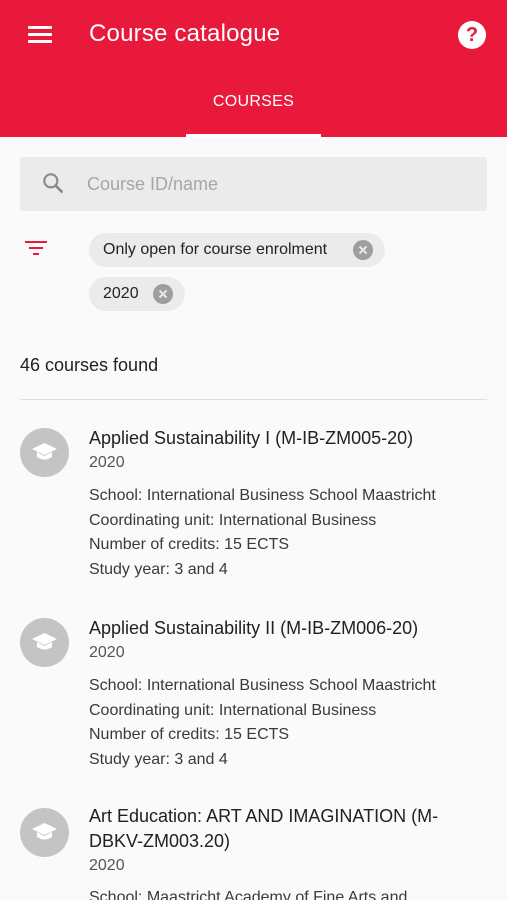 This screenshot has height=900, width=507. What do you see at coordinates (53, 183) in the screenshot?
I see `search-icon` at bounding box center [53, 183].